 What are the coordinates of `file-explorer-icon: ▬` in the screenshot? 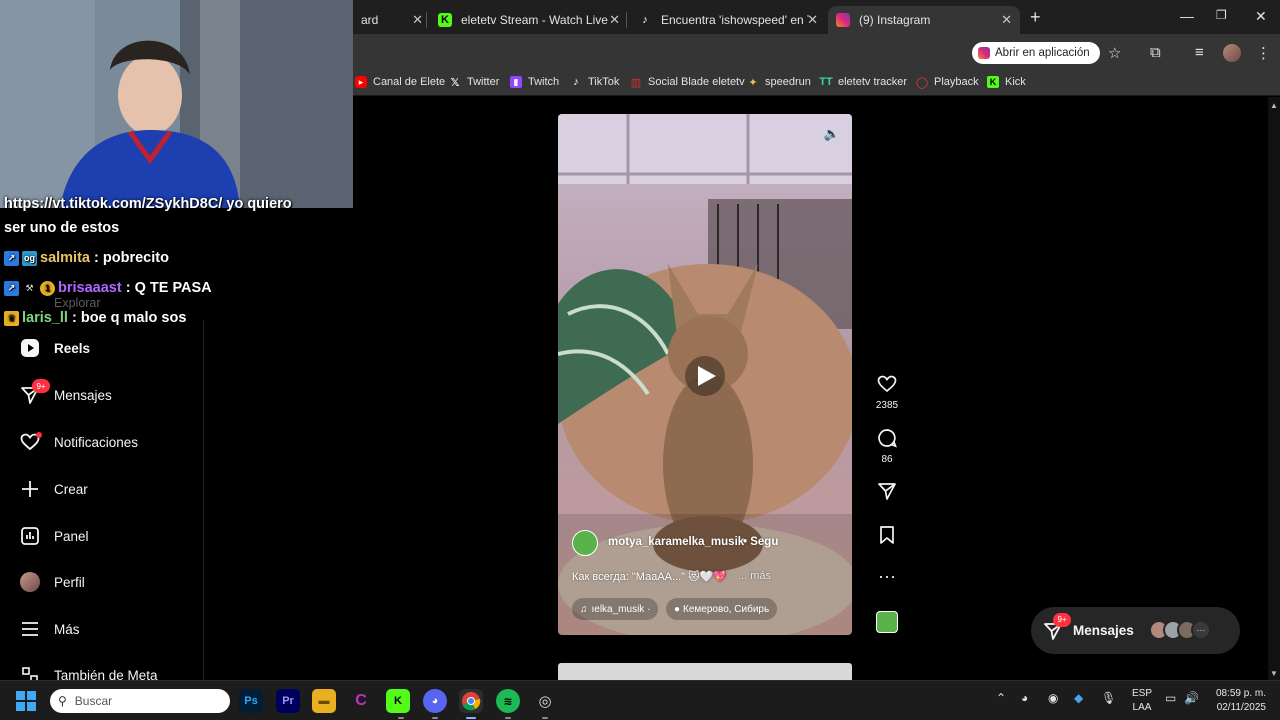 It's located at (324, 701).